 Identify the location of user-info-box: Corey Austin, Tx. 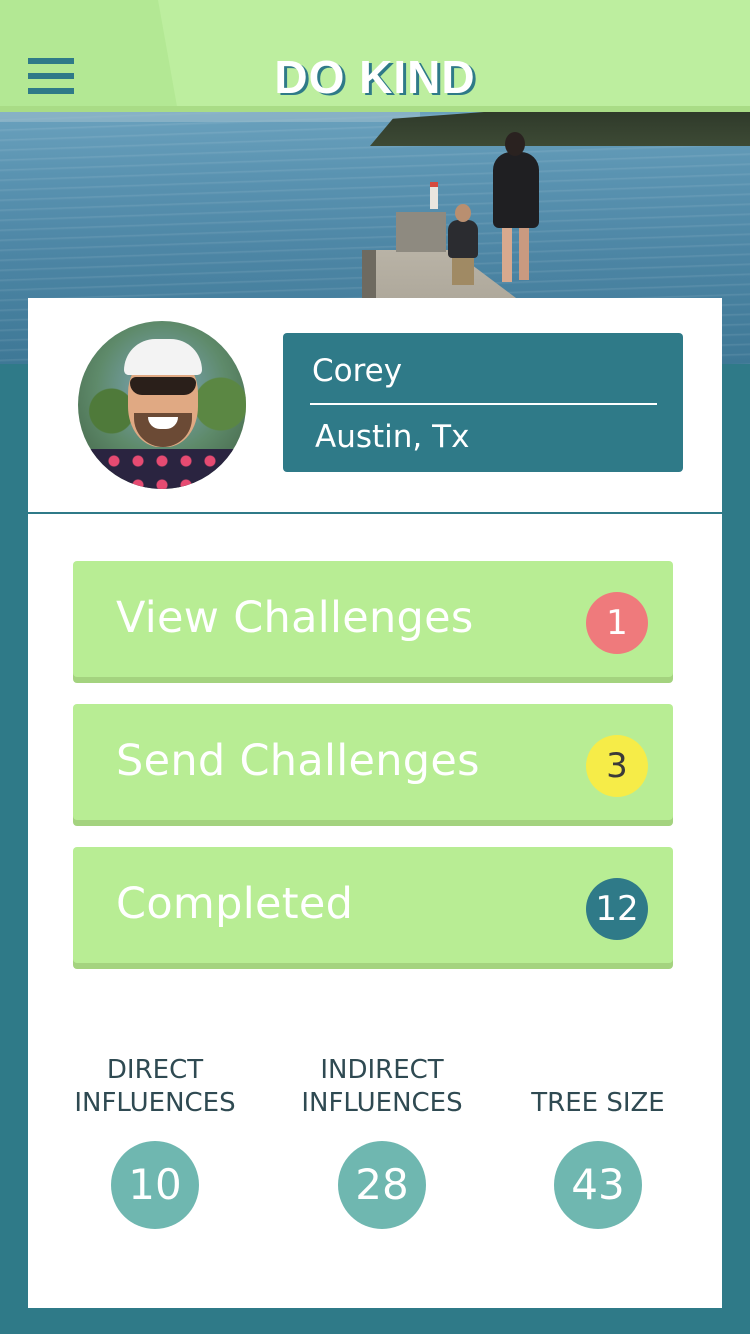
(483, 402).